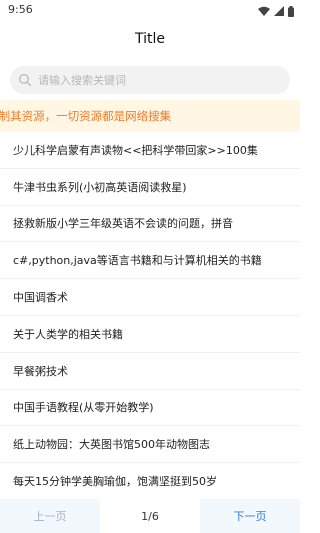 This screenshot has width=320, height=533. What do you see at coordinates (150, 408) in the screenshot?
I see `list-item: 中国手语教程(从零开始教学)` at bounding box center [150, 408].